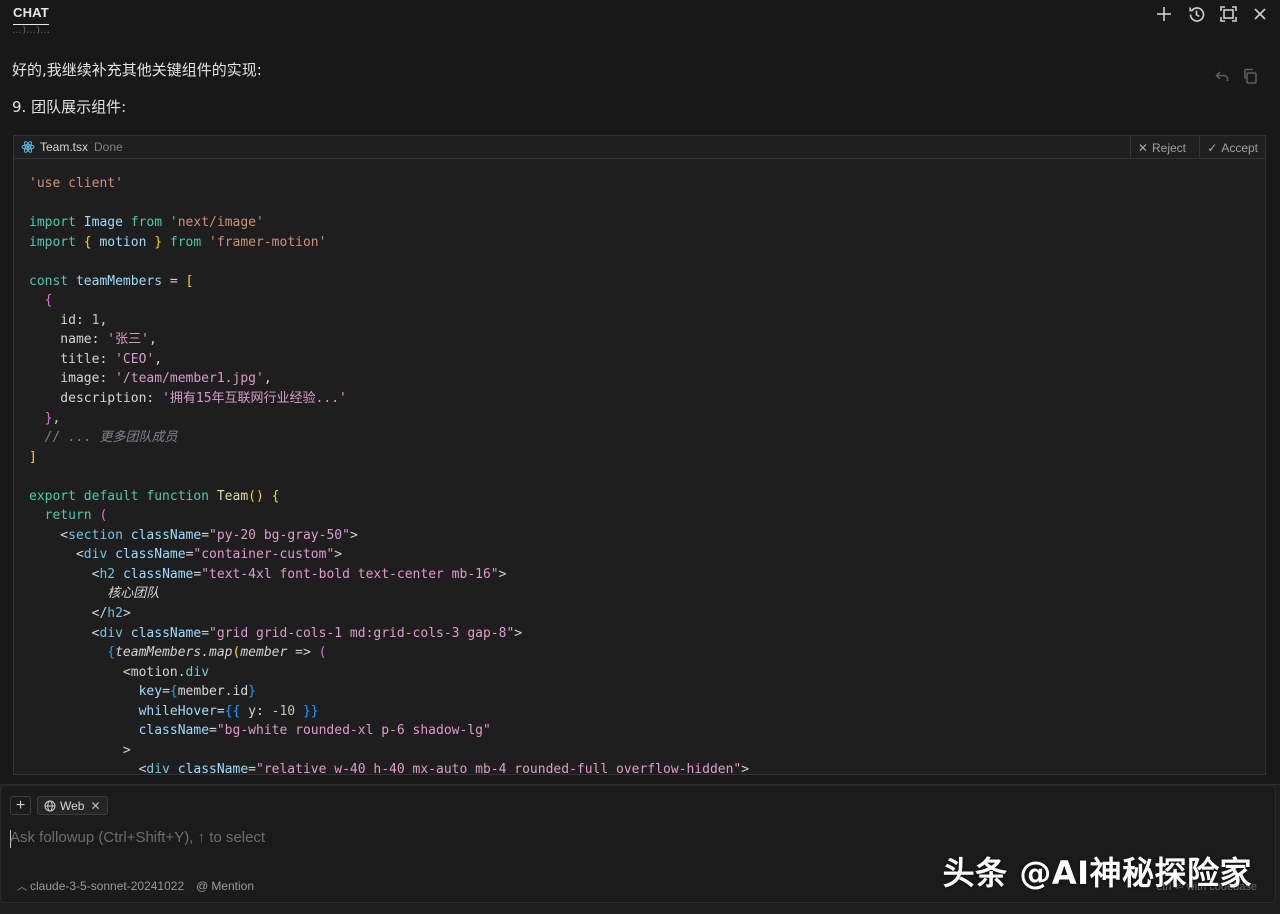  What do you see at coordinates (1260, 14) in the screenshot?
I see `close-icon` at bounding box center [1260, 14].